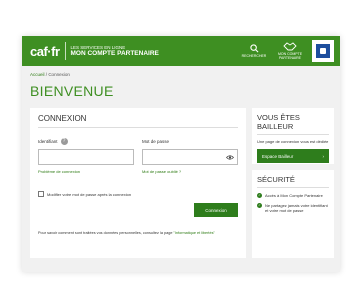 The height and width of the screenshot is (291, 348). I want to click on breadcrumb: Accueil / Connexion, so click(181, 71).